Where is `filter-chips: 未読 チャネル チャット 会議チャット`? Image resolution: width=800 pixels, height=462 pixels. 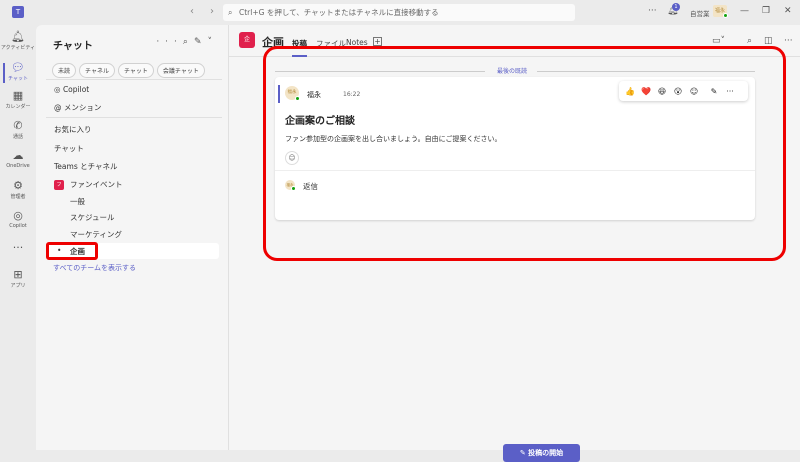 filter-chips: 未読 チャネル チャット 会議チャット is located at coordinates (128, 70).